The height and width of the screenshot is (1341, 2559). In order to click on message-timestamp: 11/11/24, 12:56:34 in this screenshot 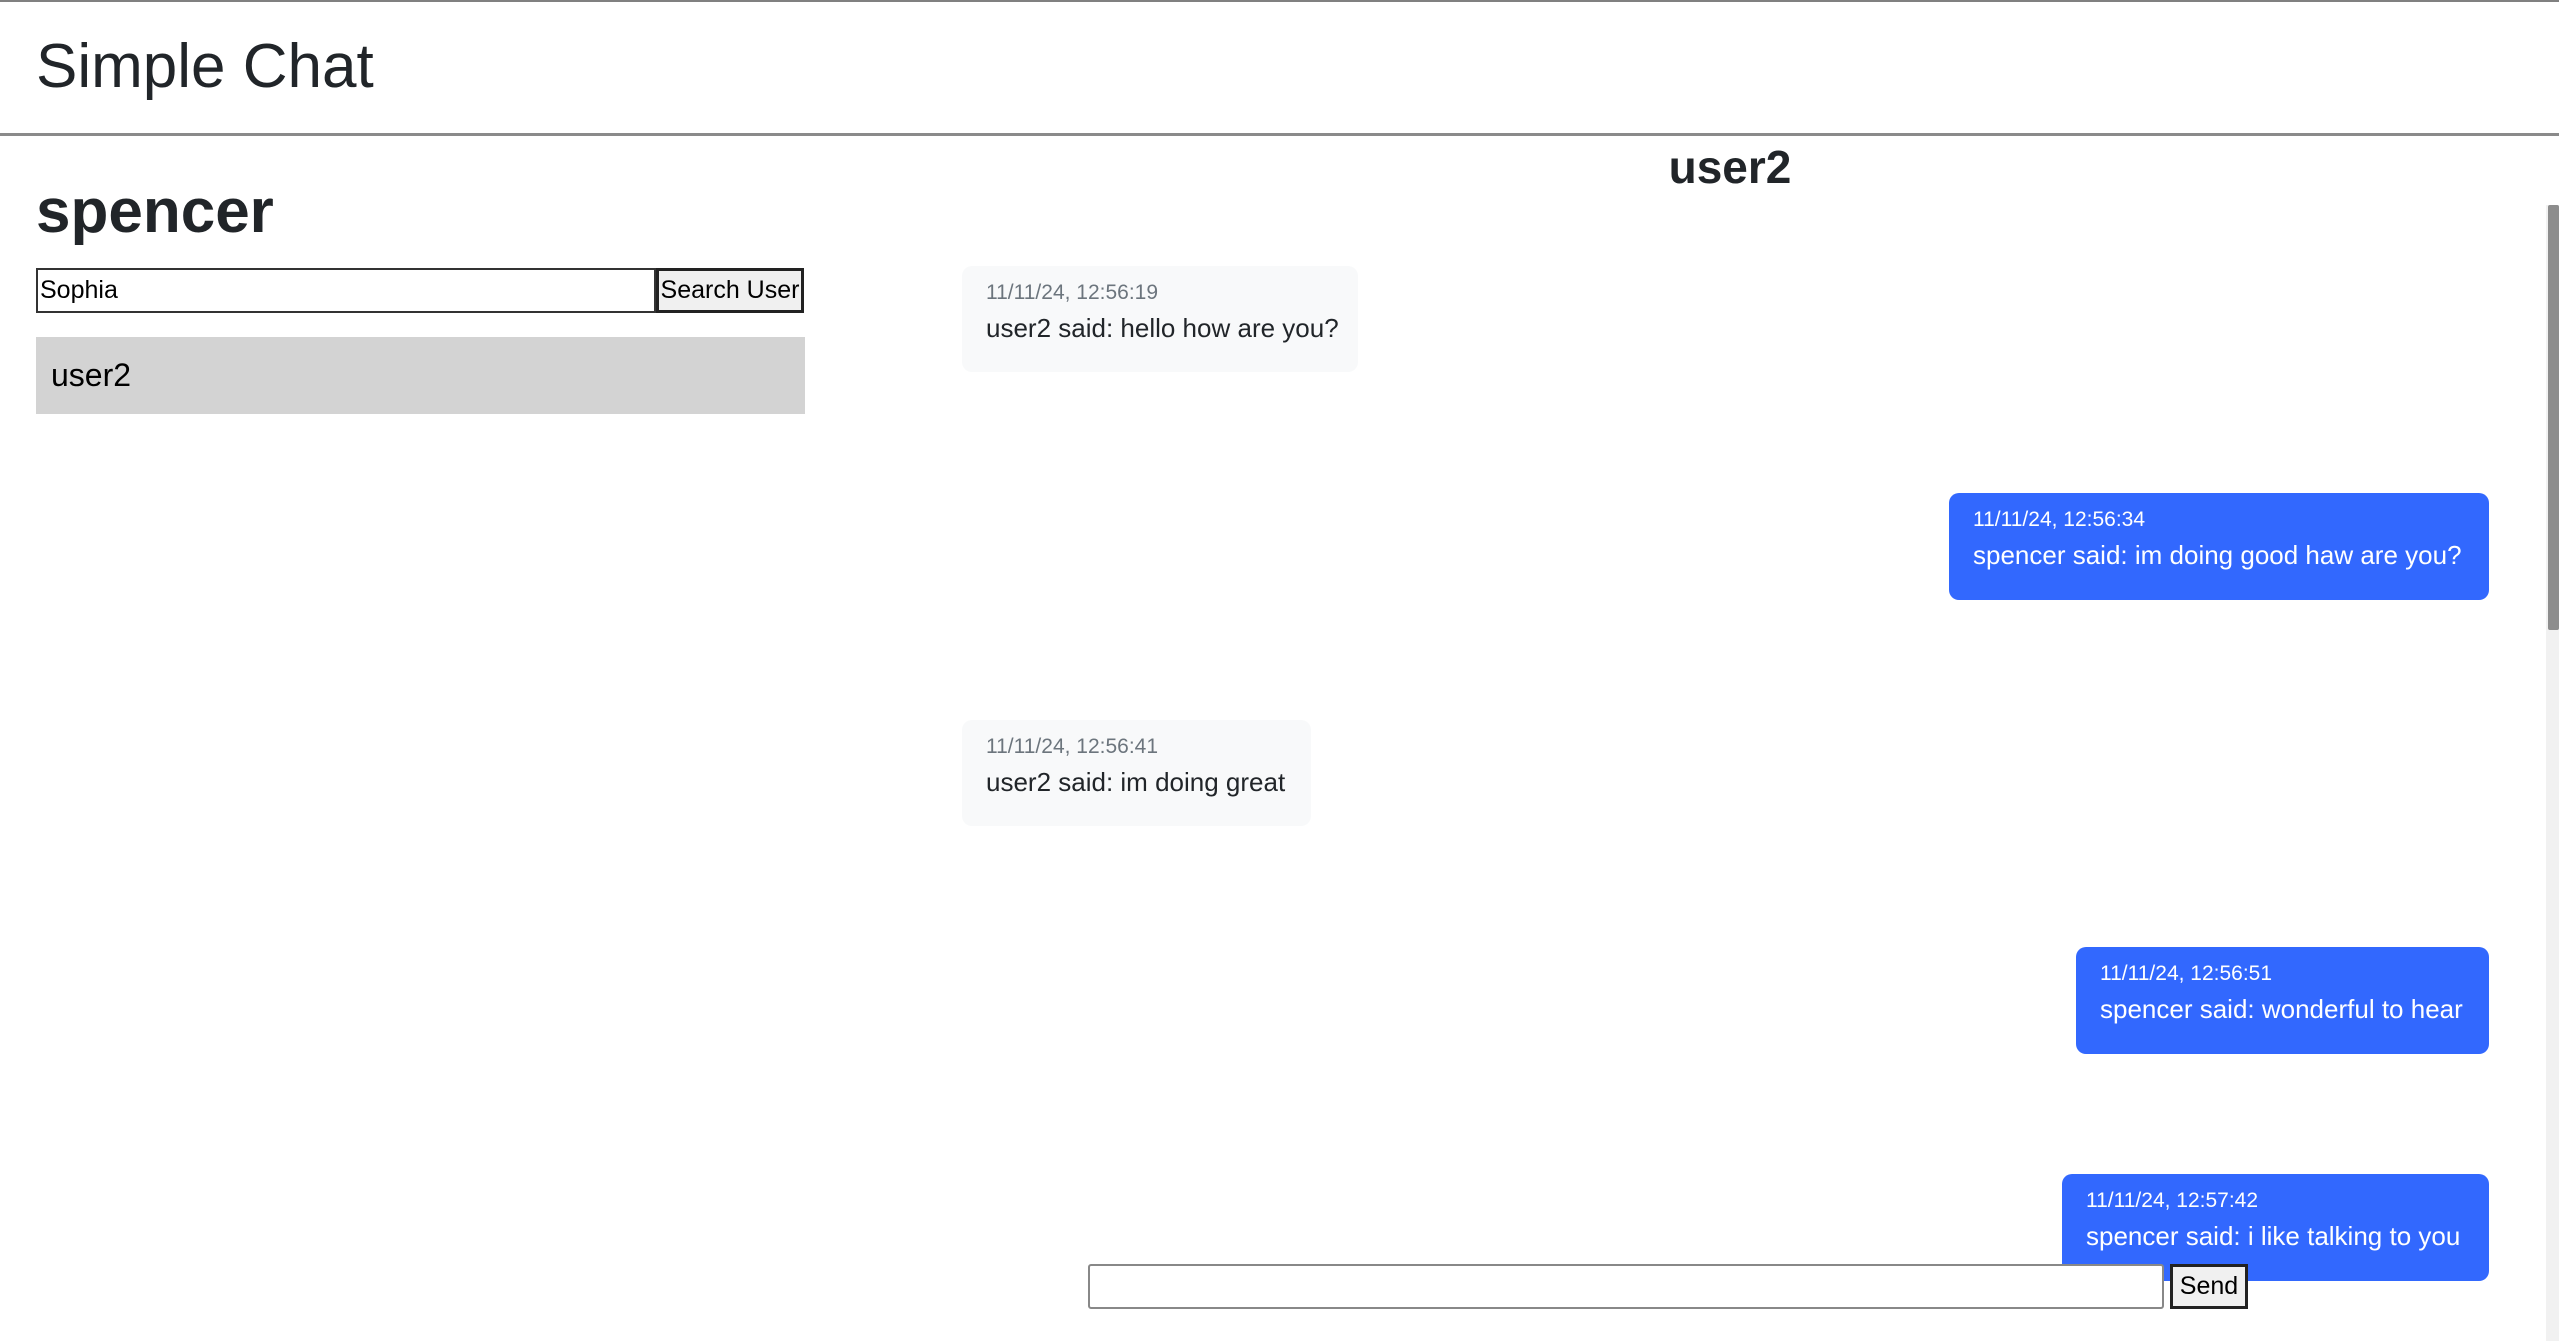, I will do `click(2059, 519)`.